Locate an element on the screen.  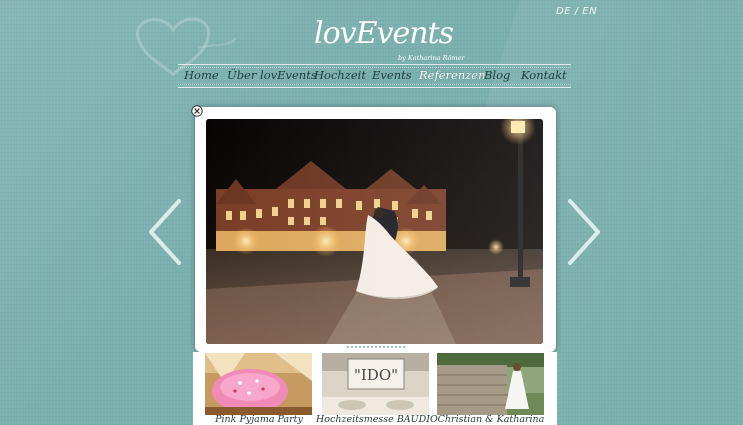
bride-wall-photo is located at coordinates (490, 384).